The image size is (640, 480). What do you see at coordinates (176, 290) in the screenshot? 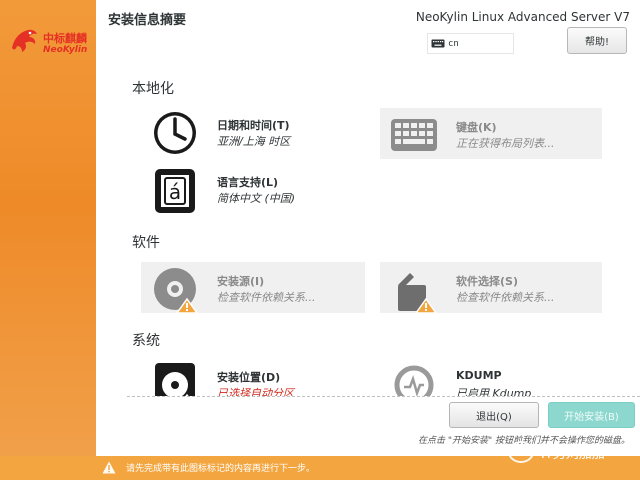
I see `disc-icon` at bounding box center [176, 290].